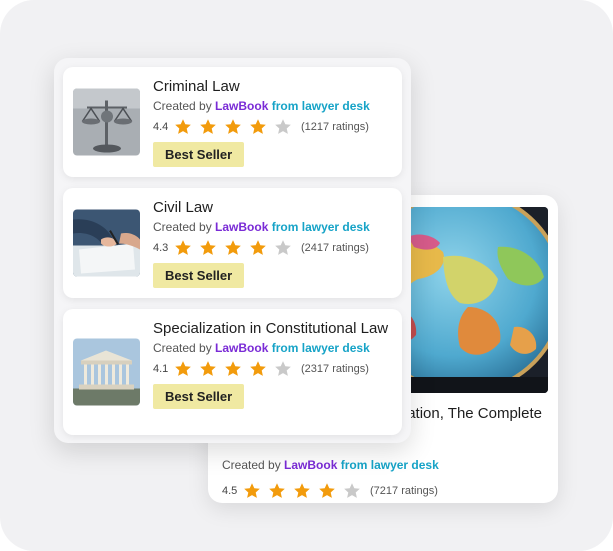  Describe the element at coordinates (335, 369) in the screenshot. I see `rating-count: (2317 ratings)` at that location.